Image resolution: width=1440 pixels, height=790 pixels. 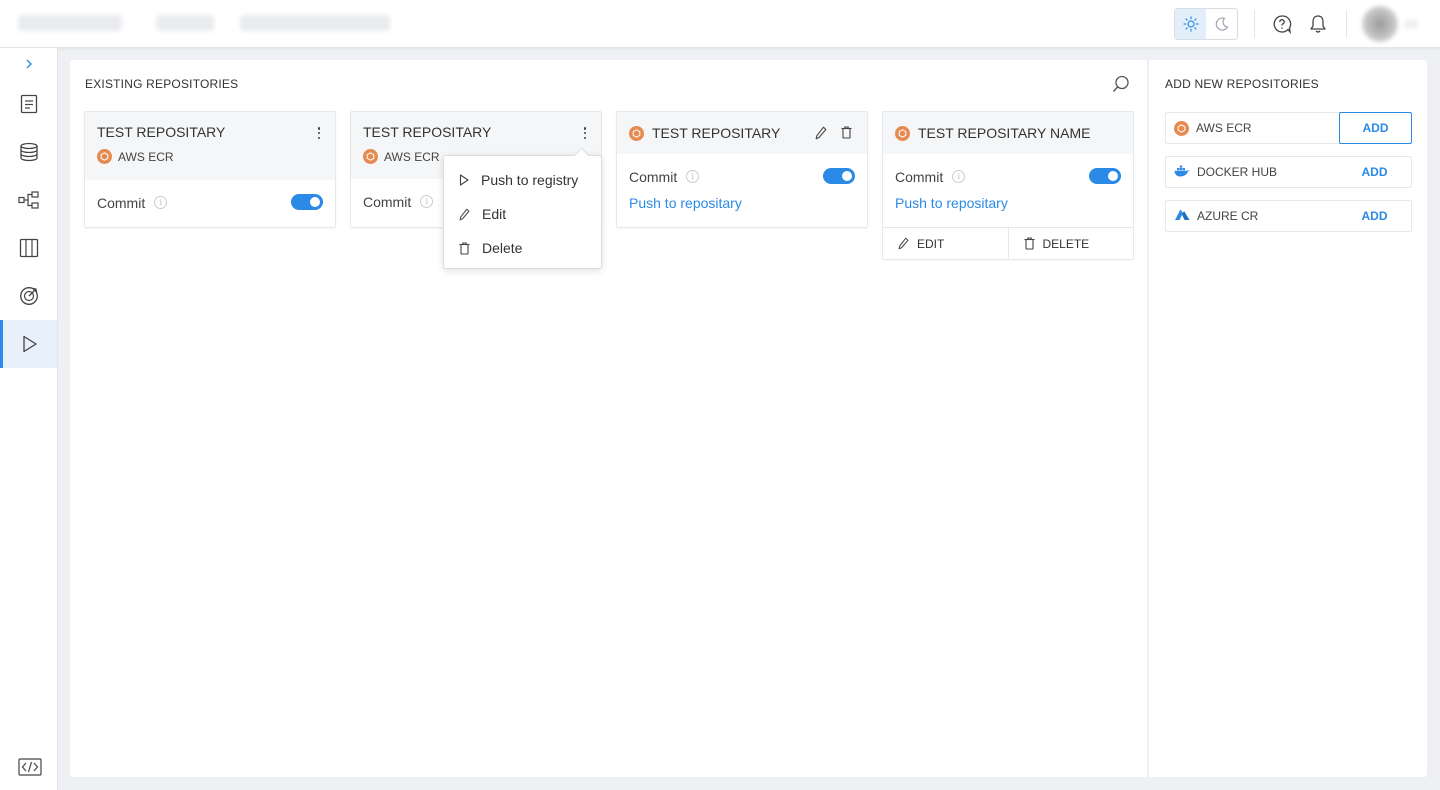 I want to click on sidebar-item-runs, so click(x=28, y=344).